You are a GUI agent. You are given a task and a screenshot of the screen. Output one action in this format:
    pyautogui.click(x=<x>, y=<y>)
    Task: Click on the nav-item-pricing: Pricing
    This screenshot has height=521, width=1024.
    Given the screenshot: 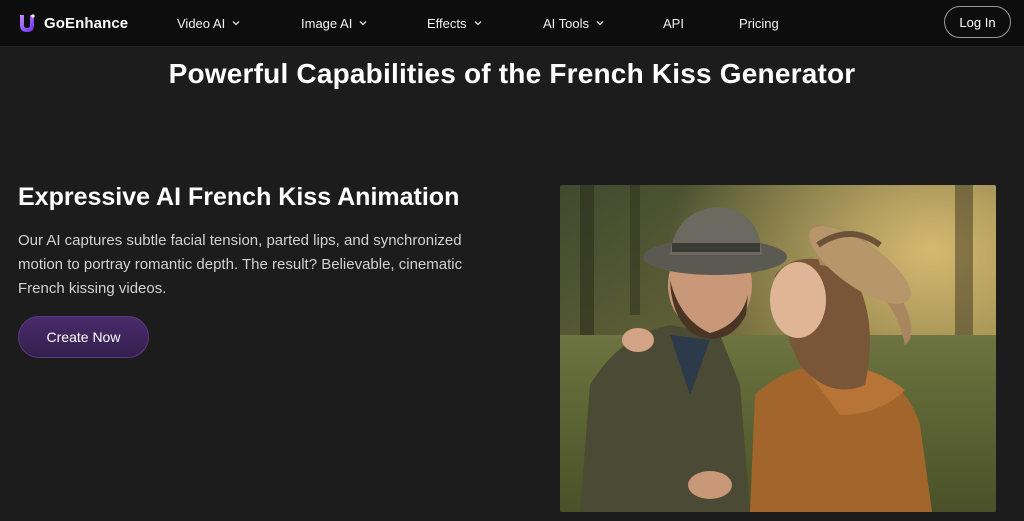 What is the action you would take?
    pyautogui.click(x=759, y=23)
    